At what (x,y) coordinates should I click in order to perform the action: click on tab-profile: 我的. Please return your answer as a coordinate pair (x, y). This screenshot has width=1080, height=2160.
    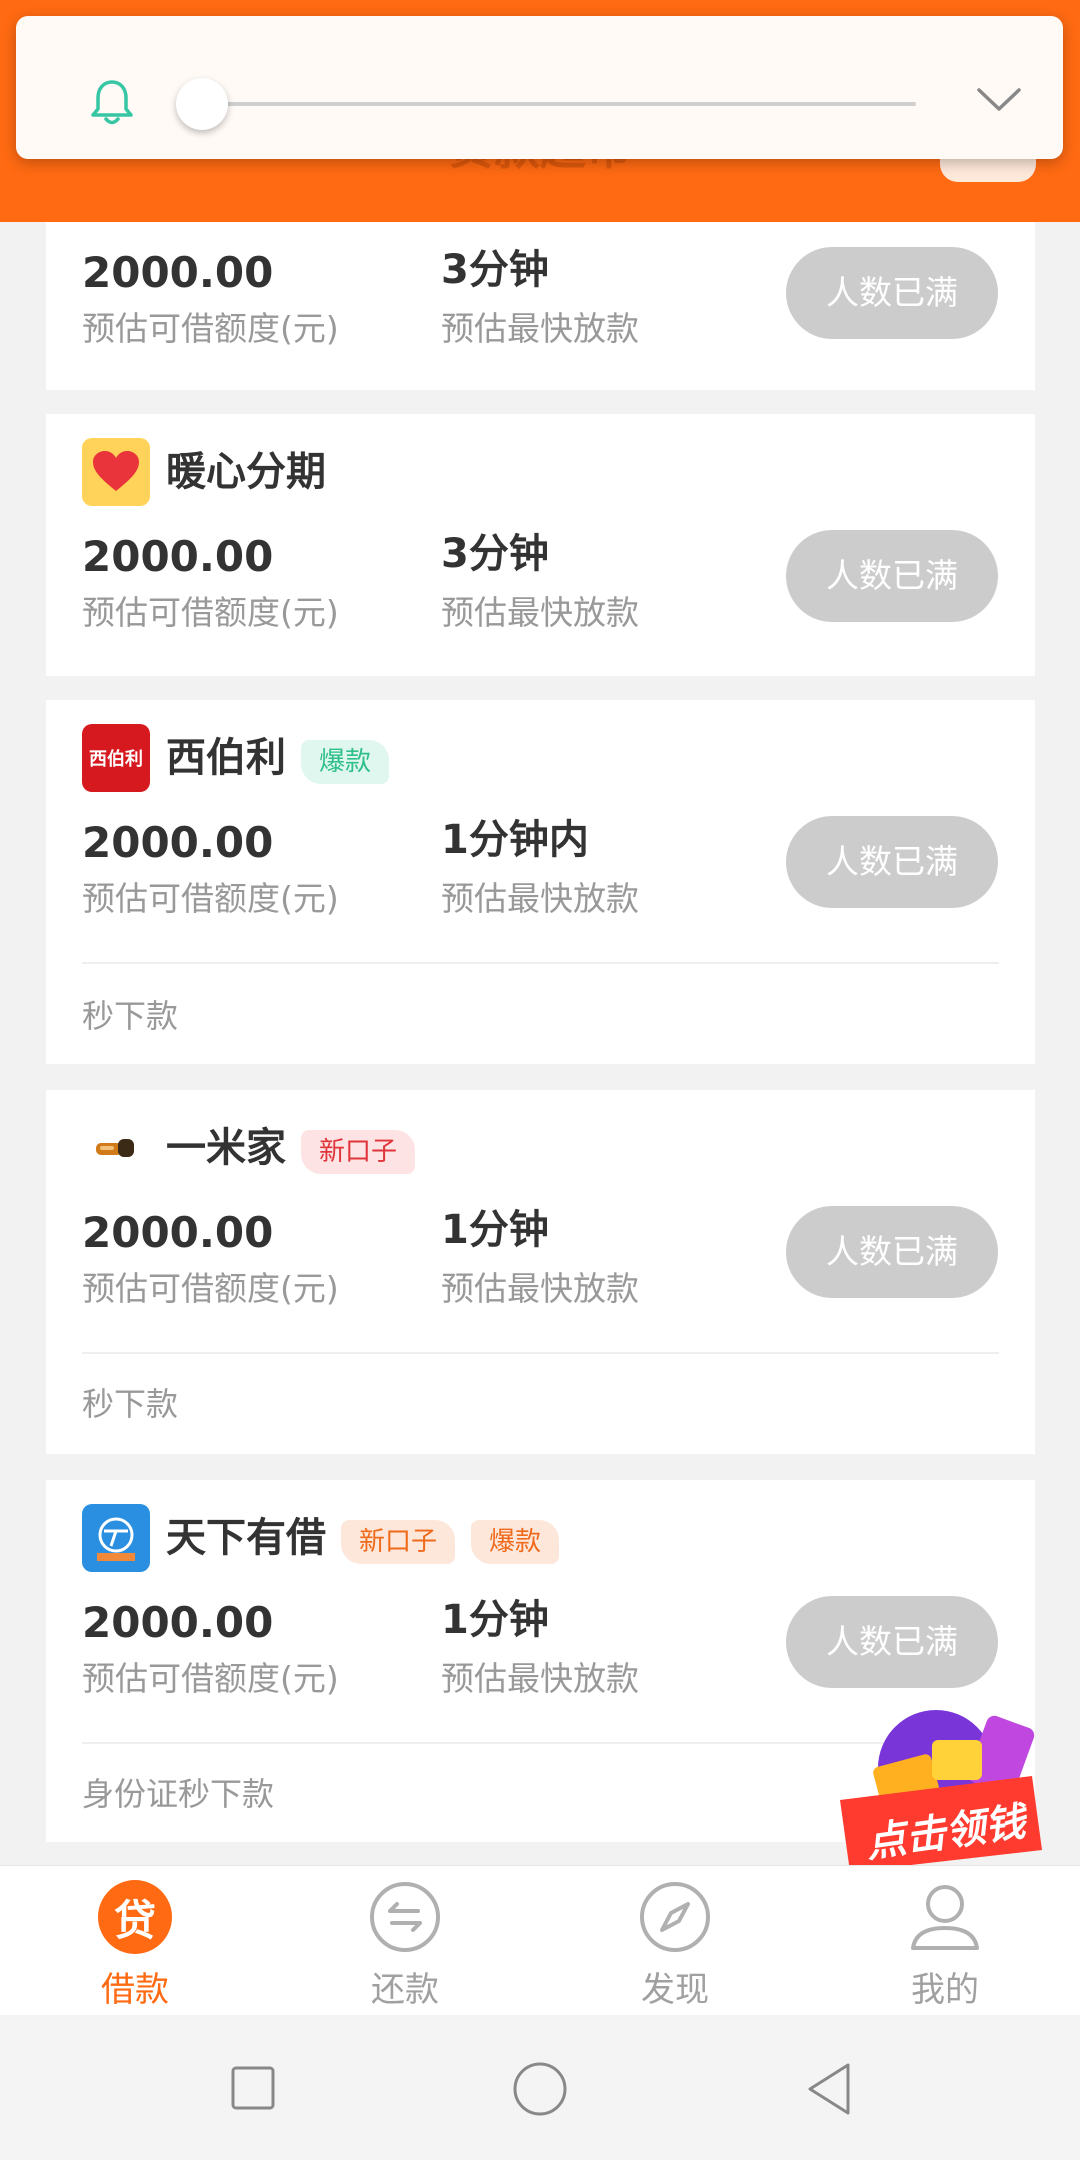
    Looking at the image, I should click on (945, 1941).